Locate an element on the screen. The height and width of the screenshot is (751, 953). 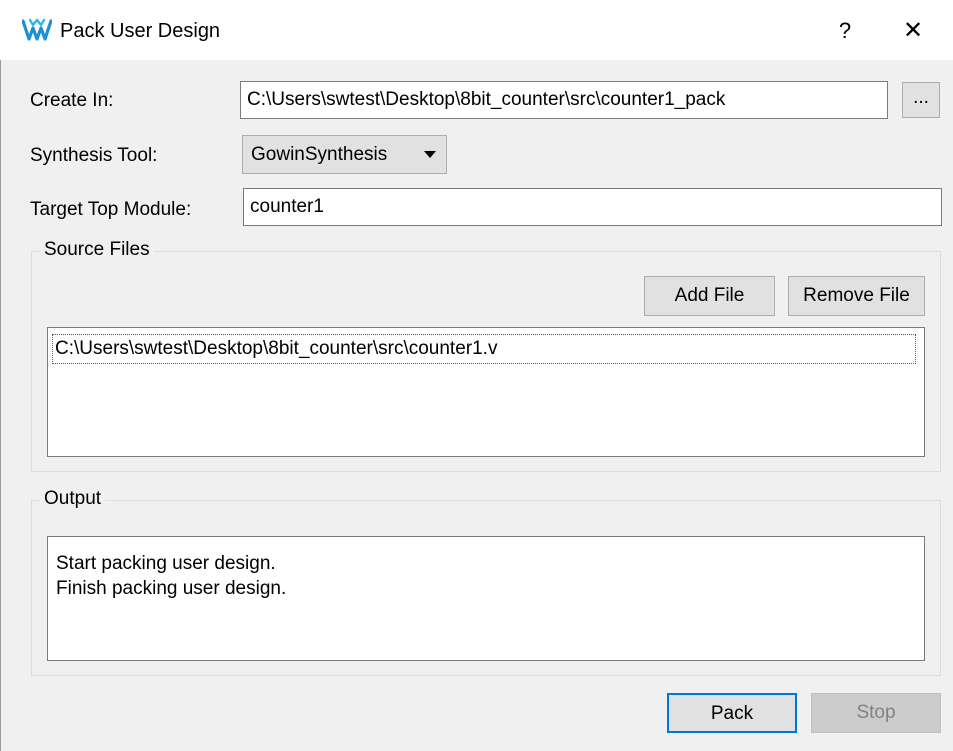
source-files-title: Source Files is located at coordinates (97, 250).